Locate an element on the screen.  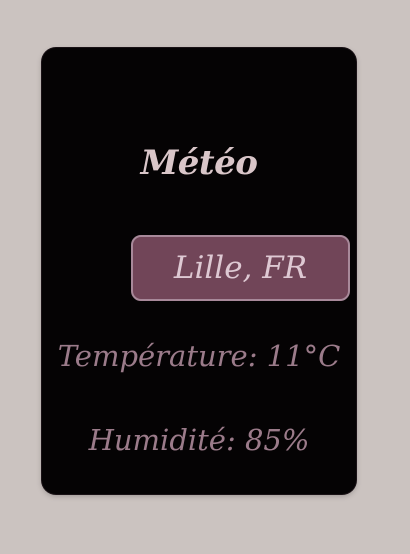
card-title: Météo is located at coordinates (199, 163).